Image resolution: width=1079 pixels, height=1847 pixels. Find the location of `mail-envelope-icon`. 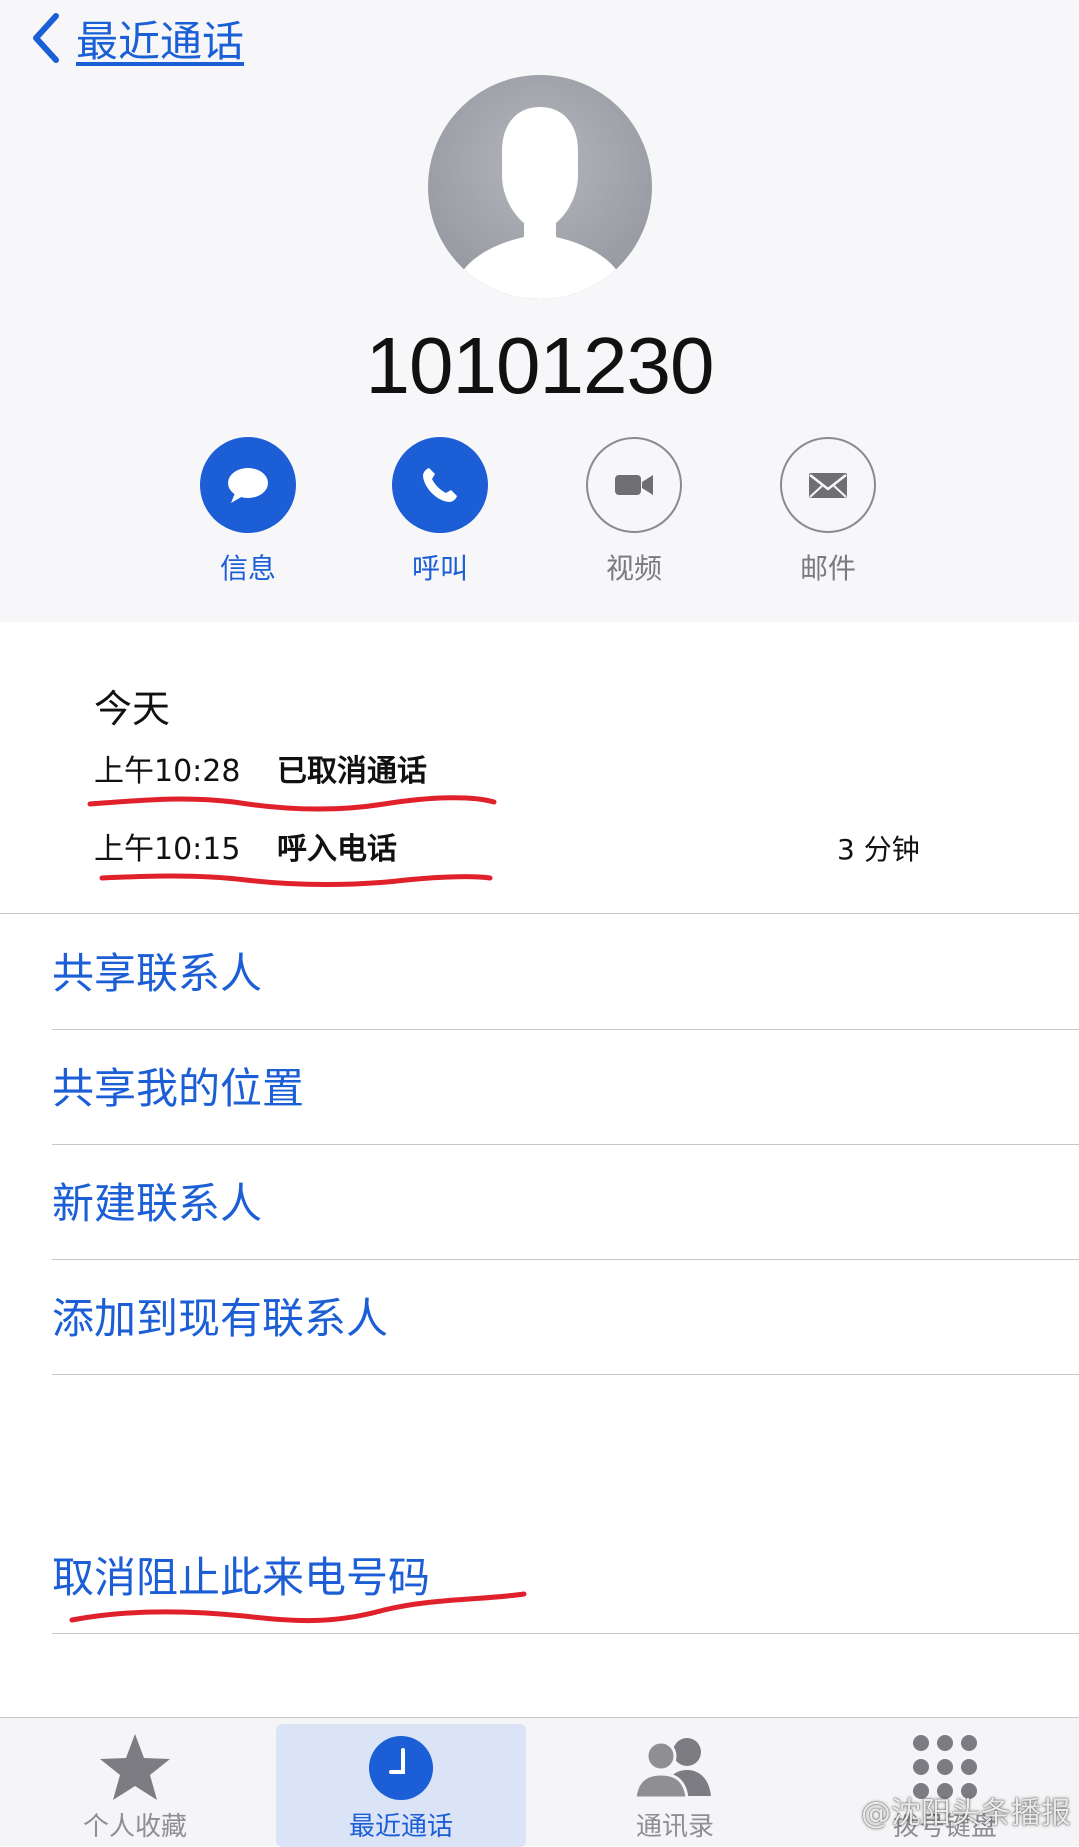

mail-envelope-icon is located at coordinates (828, 485).